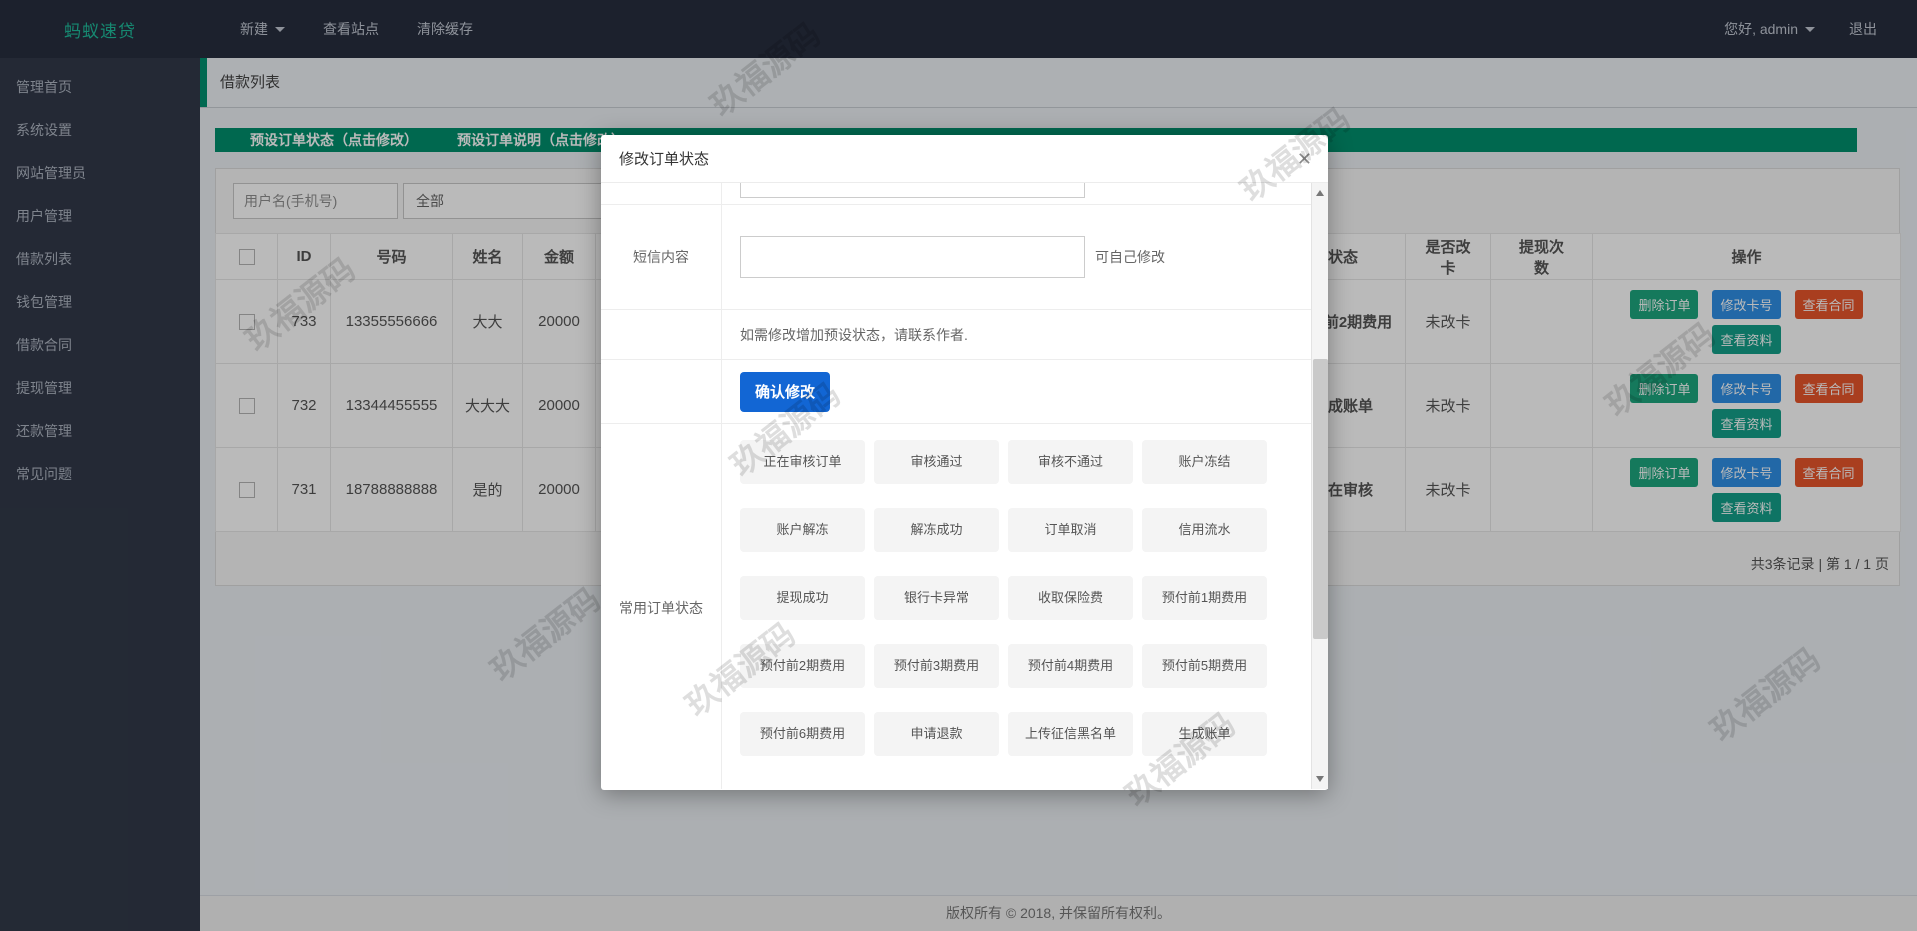 The image size is (1917, 931). What do you see at coordinates (912, 257) in the screenshot?
I see `sms-content-input` at bounding box center [912, 257].